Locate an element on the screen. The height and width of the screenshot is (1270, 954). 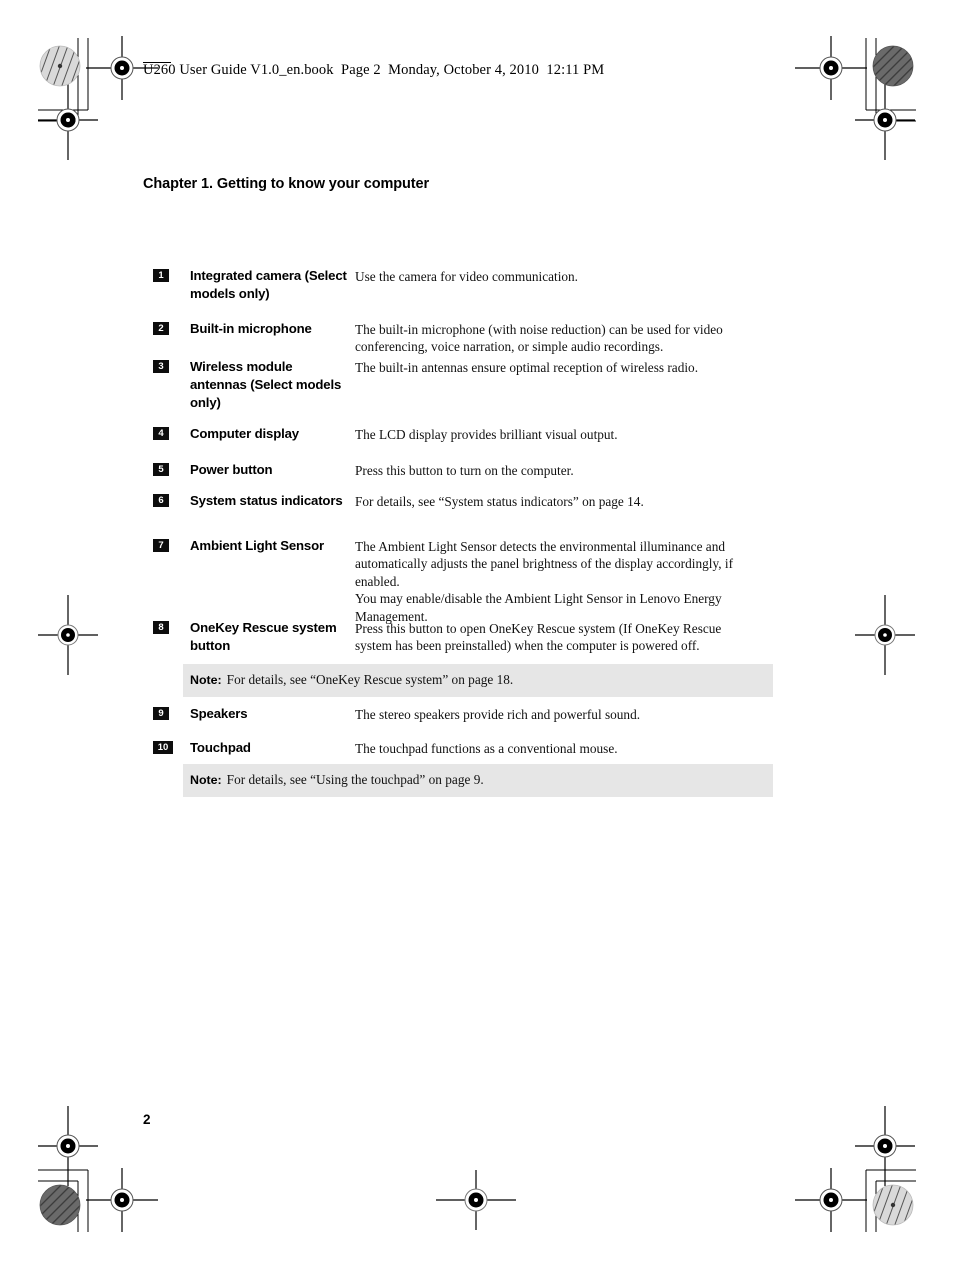
item-label: Speakers is located at coordinates (219, 713).